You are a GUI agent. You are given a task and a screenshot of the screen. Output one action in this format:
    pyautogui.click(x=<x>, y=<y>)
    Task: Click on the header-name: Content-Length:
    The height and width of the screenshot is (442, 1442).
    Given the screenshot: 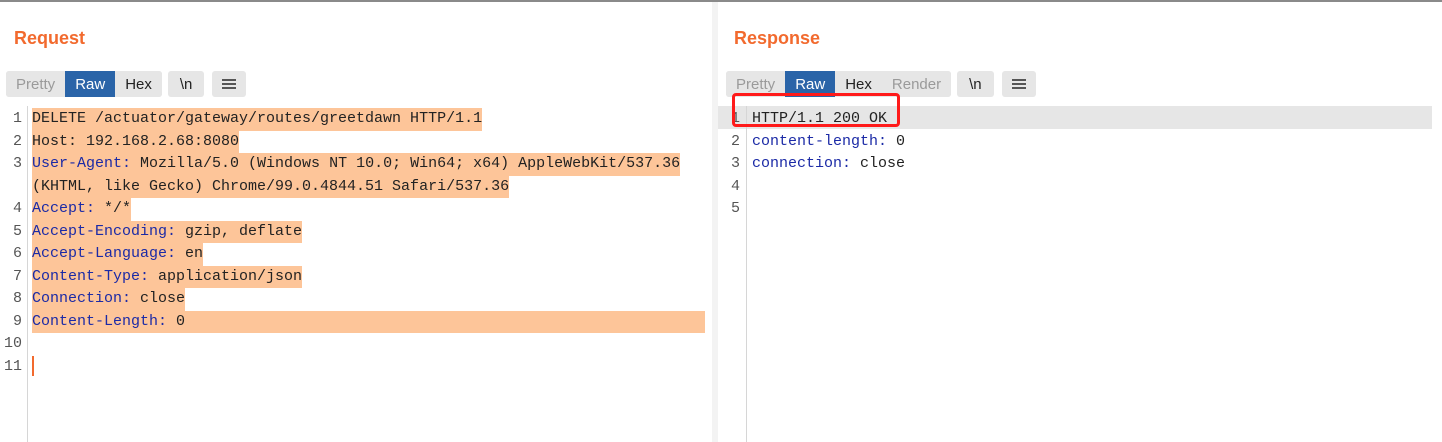 What is the action you would take?
    pyautogui.click(x=100, y=321)
    